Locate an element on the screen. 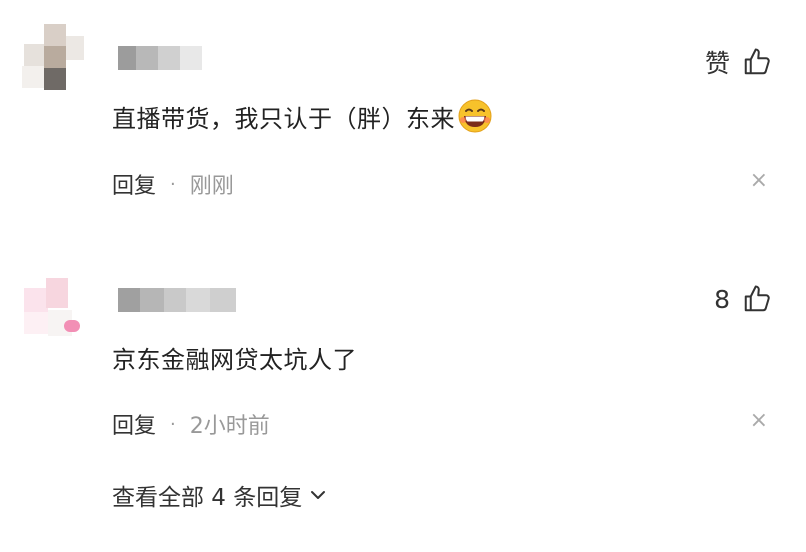  view-all-replies-button: 查看全部 4 条回复 is located at coordinates (219, 495).